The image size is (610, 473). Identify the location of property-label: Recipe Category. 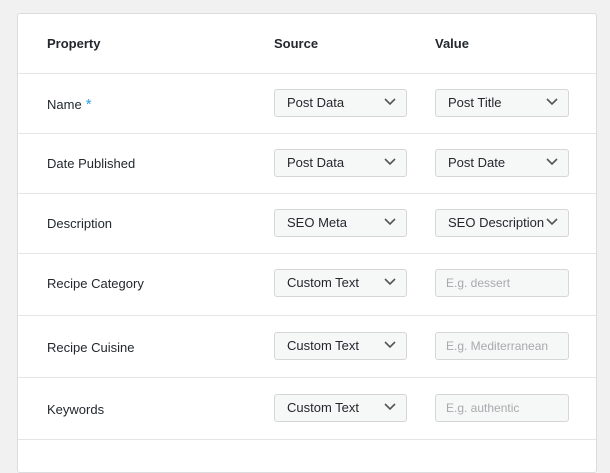
(95, 283).